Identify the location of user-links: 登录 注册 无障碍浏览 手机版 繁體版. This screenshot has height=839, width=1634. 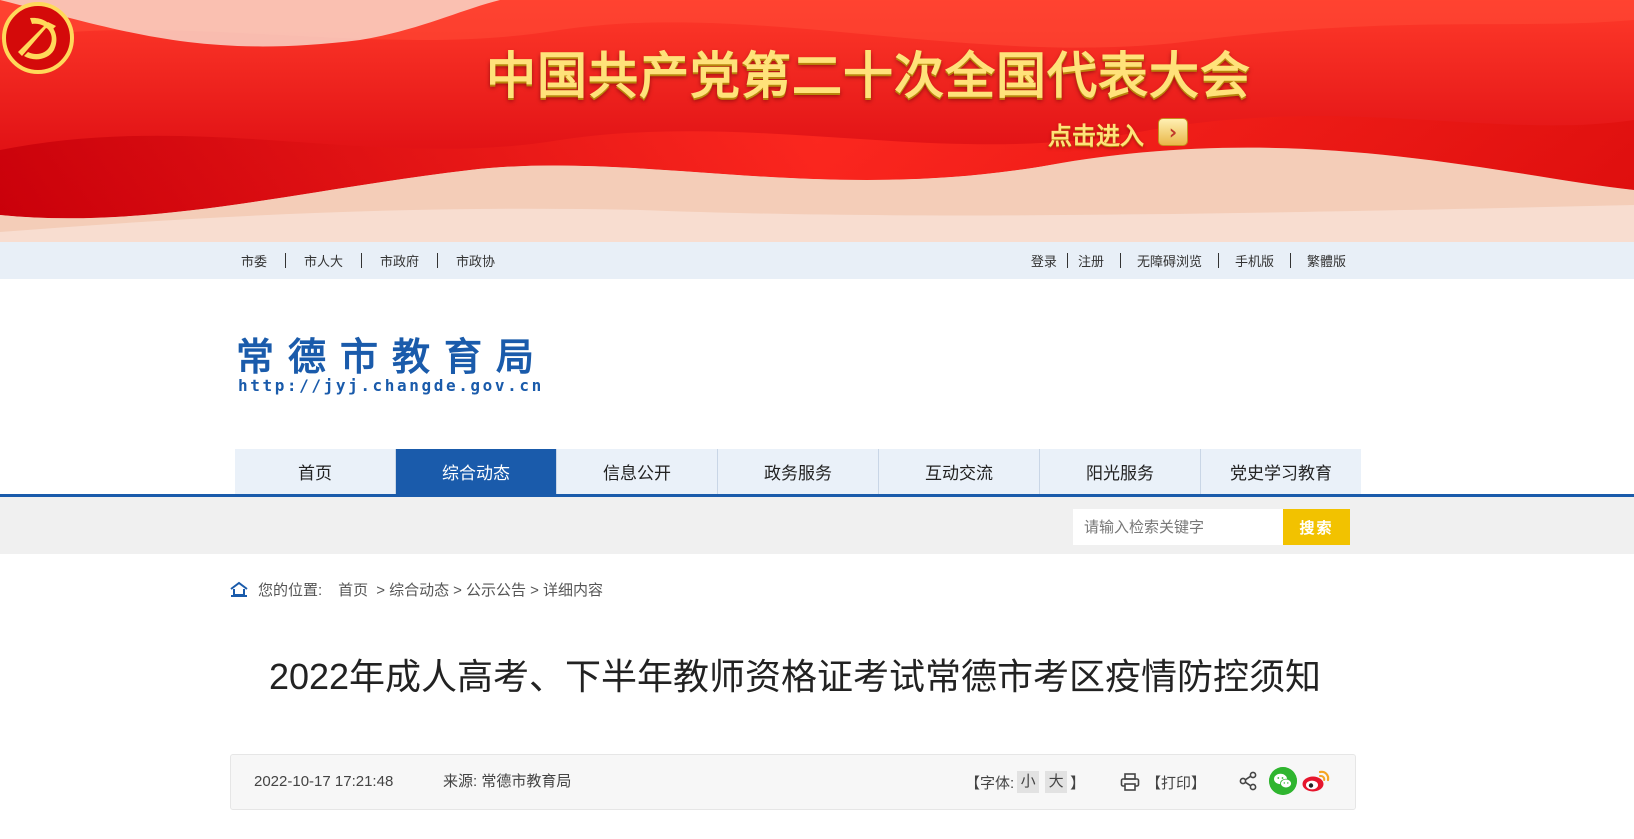
(1188, 260).